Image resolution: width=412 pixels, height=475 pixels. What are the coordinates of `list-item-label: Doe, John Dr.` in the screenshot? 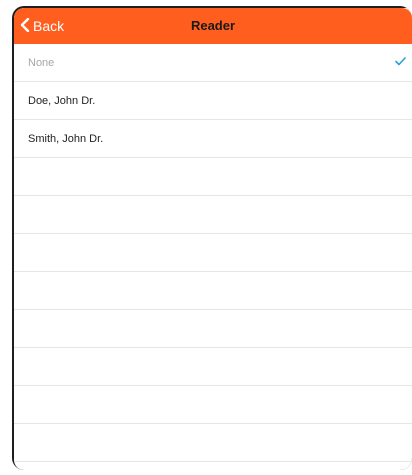 It's located at (62, 100).